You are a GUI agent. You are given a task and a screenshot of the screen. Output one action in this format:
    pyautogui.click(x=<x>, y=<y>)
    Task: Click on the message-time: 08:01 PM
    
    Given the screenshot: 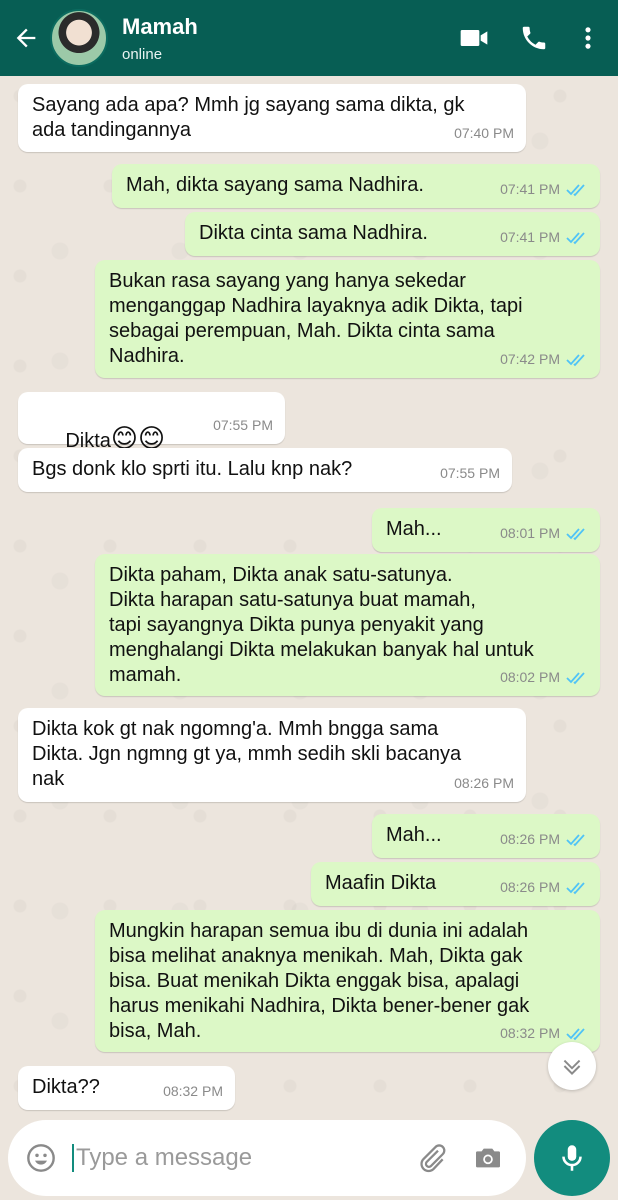 What is the action you would take?
    pyautogui.click(x=530, y=533)
    